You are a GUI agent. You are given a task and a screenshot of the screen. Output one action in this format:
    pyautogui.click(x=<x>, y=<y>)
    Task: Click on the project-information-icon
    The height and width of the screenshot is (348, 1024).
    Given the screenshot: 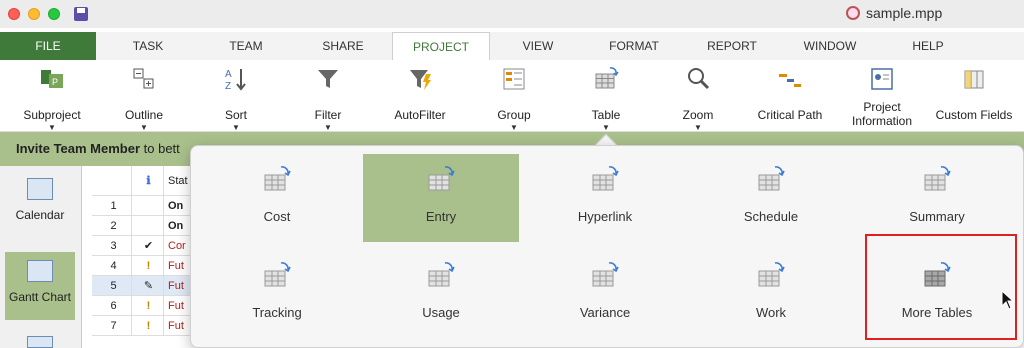 What is the action you would take?
    pyautogui.click(x=882, y=79)
    